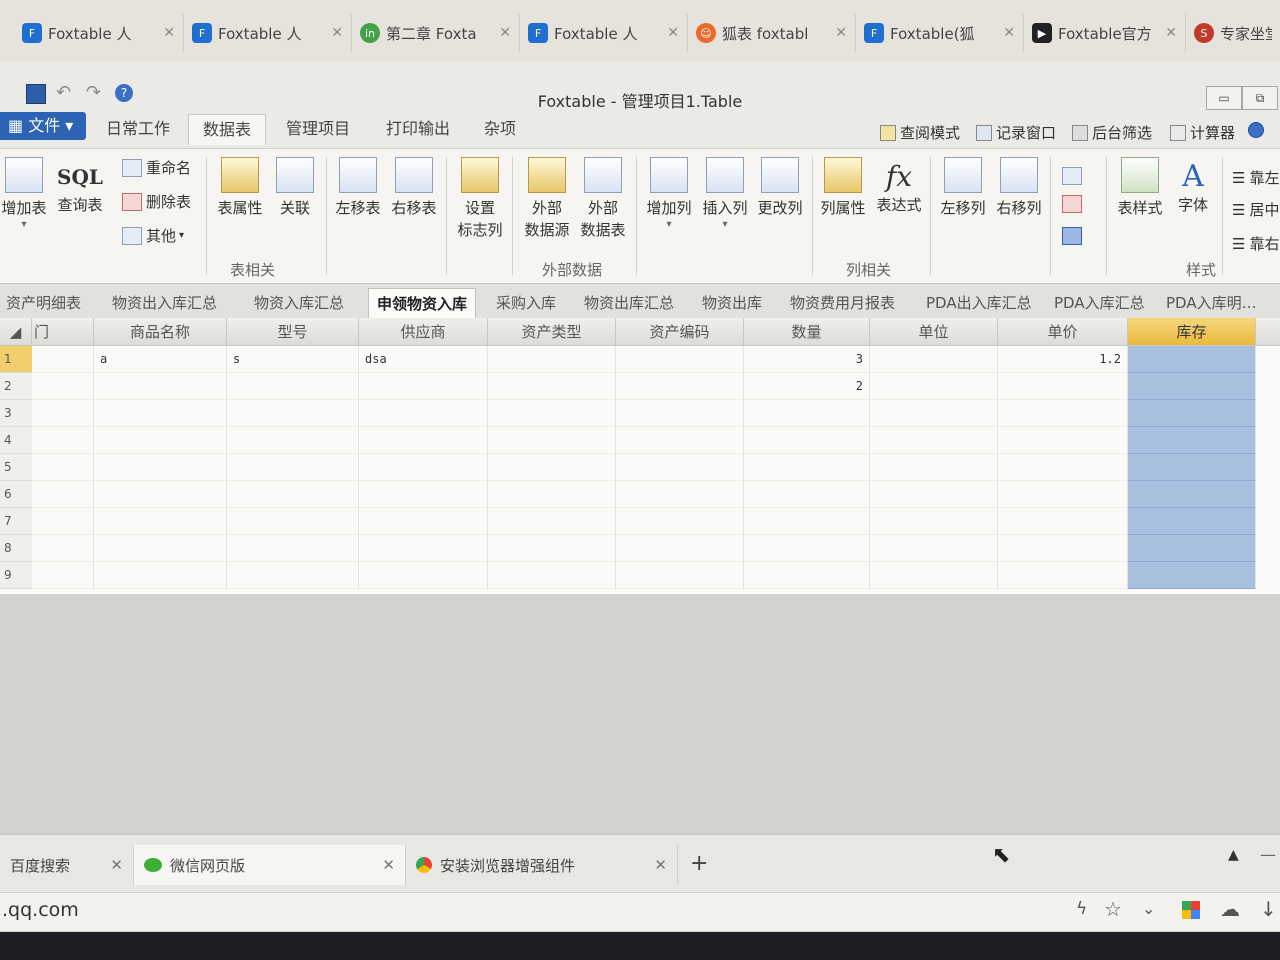 The height and width of the screenshot is (960, 1280). Describe the element at coordinates (227, 129) in the screenshot. I see `tab-data-table: 数据表` at that location.